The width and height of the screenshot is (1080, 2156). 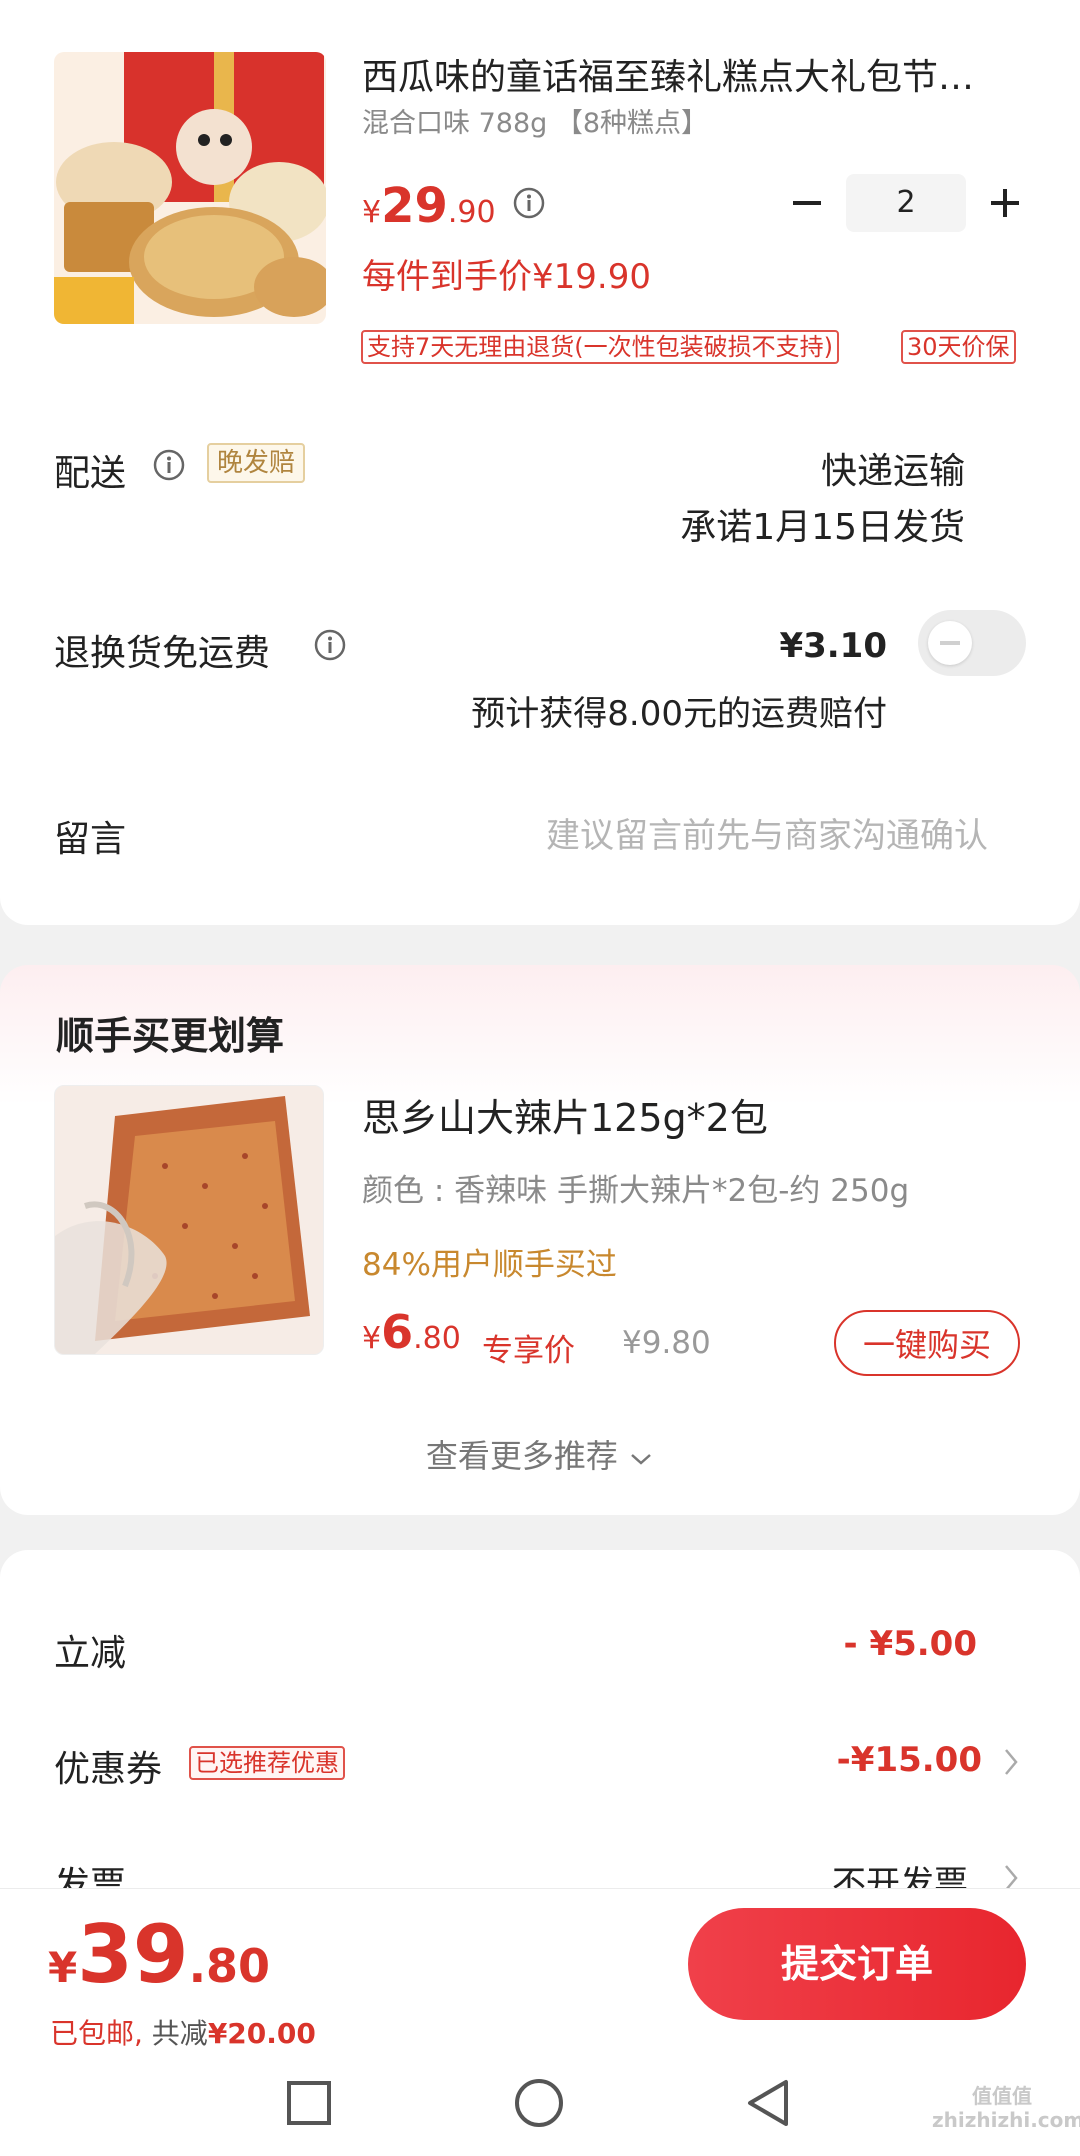 What do you see at coordinates (833, 646) in the screenshot?
I see `return-shipping-price: ¥3.10` at bounding box center [833, 646].